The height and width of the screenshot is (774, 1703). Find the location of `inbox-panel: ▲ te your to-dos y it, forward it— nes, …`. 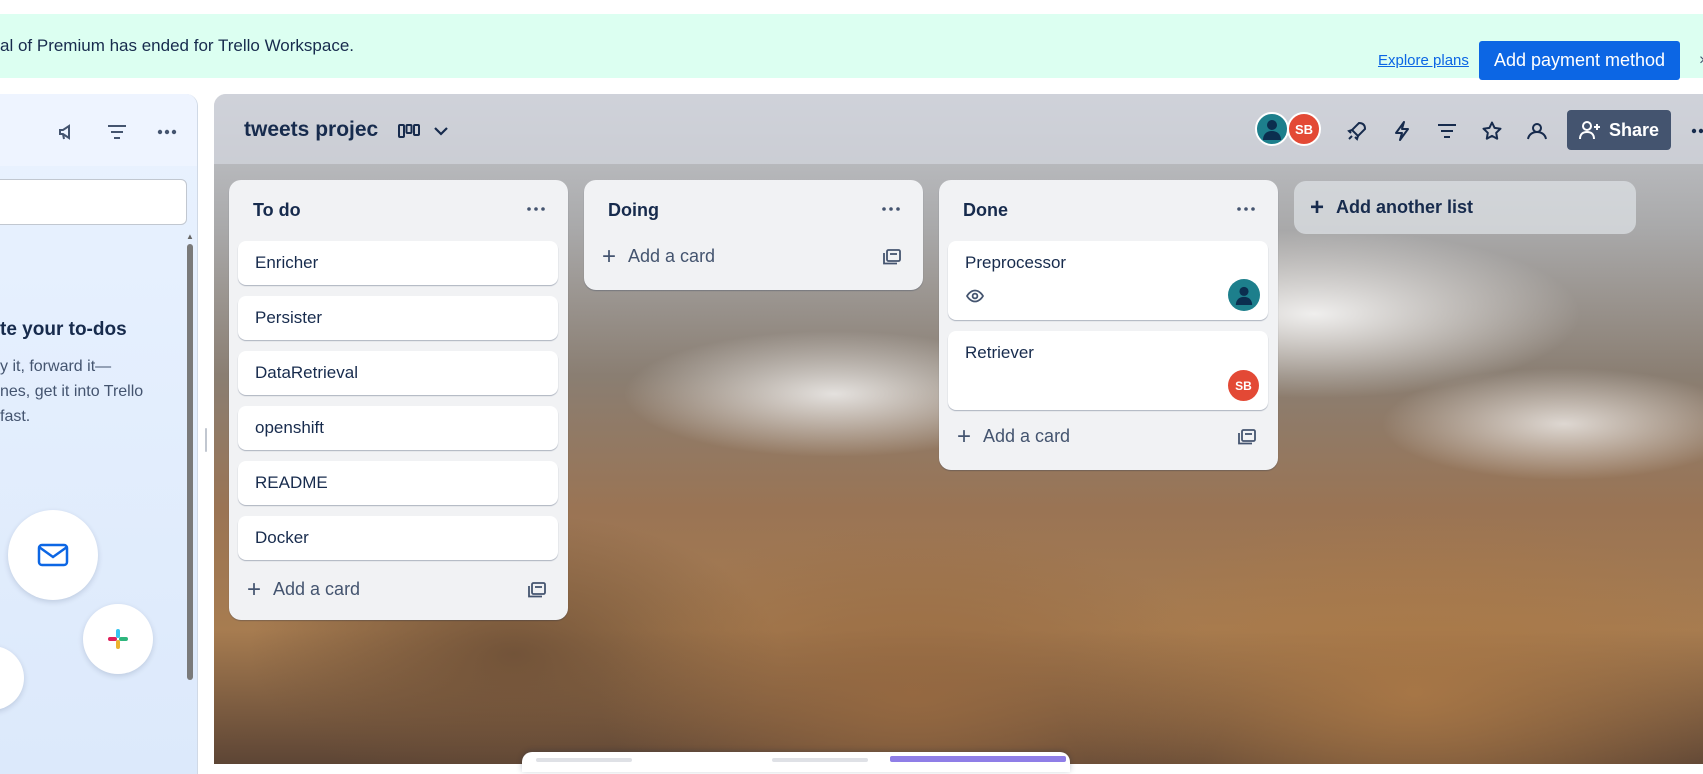

inbox-panel: ▲ te your to-dos y it, forward it— nes, … is located at coordinates (99, 434).